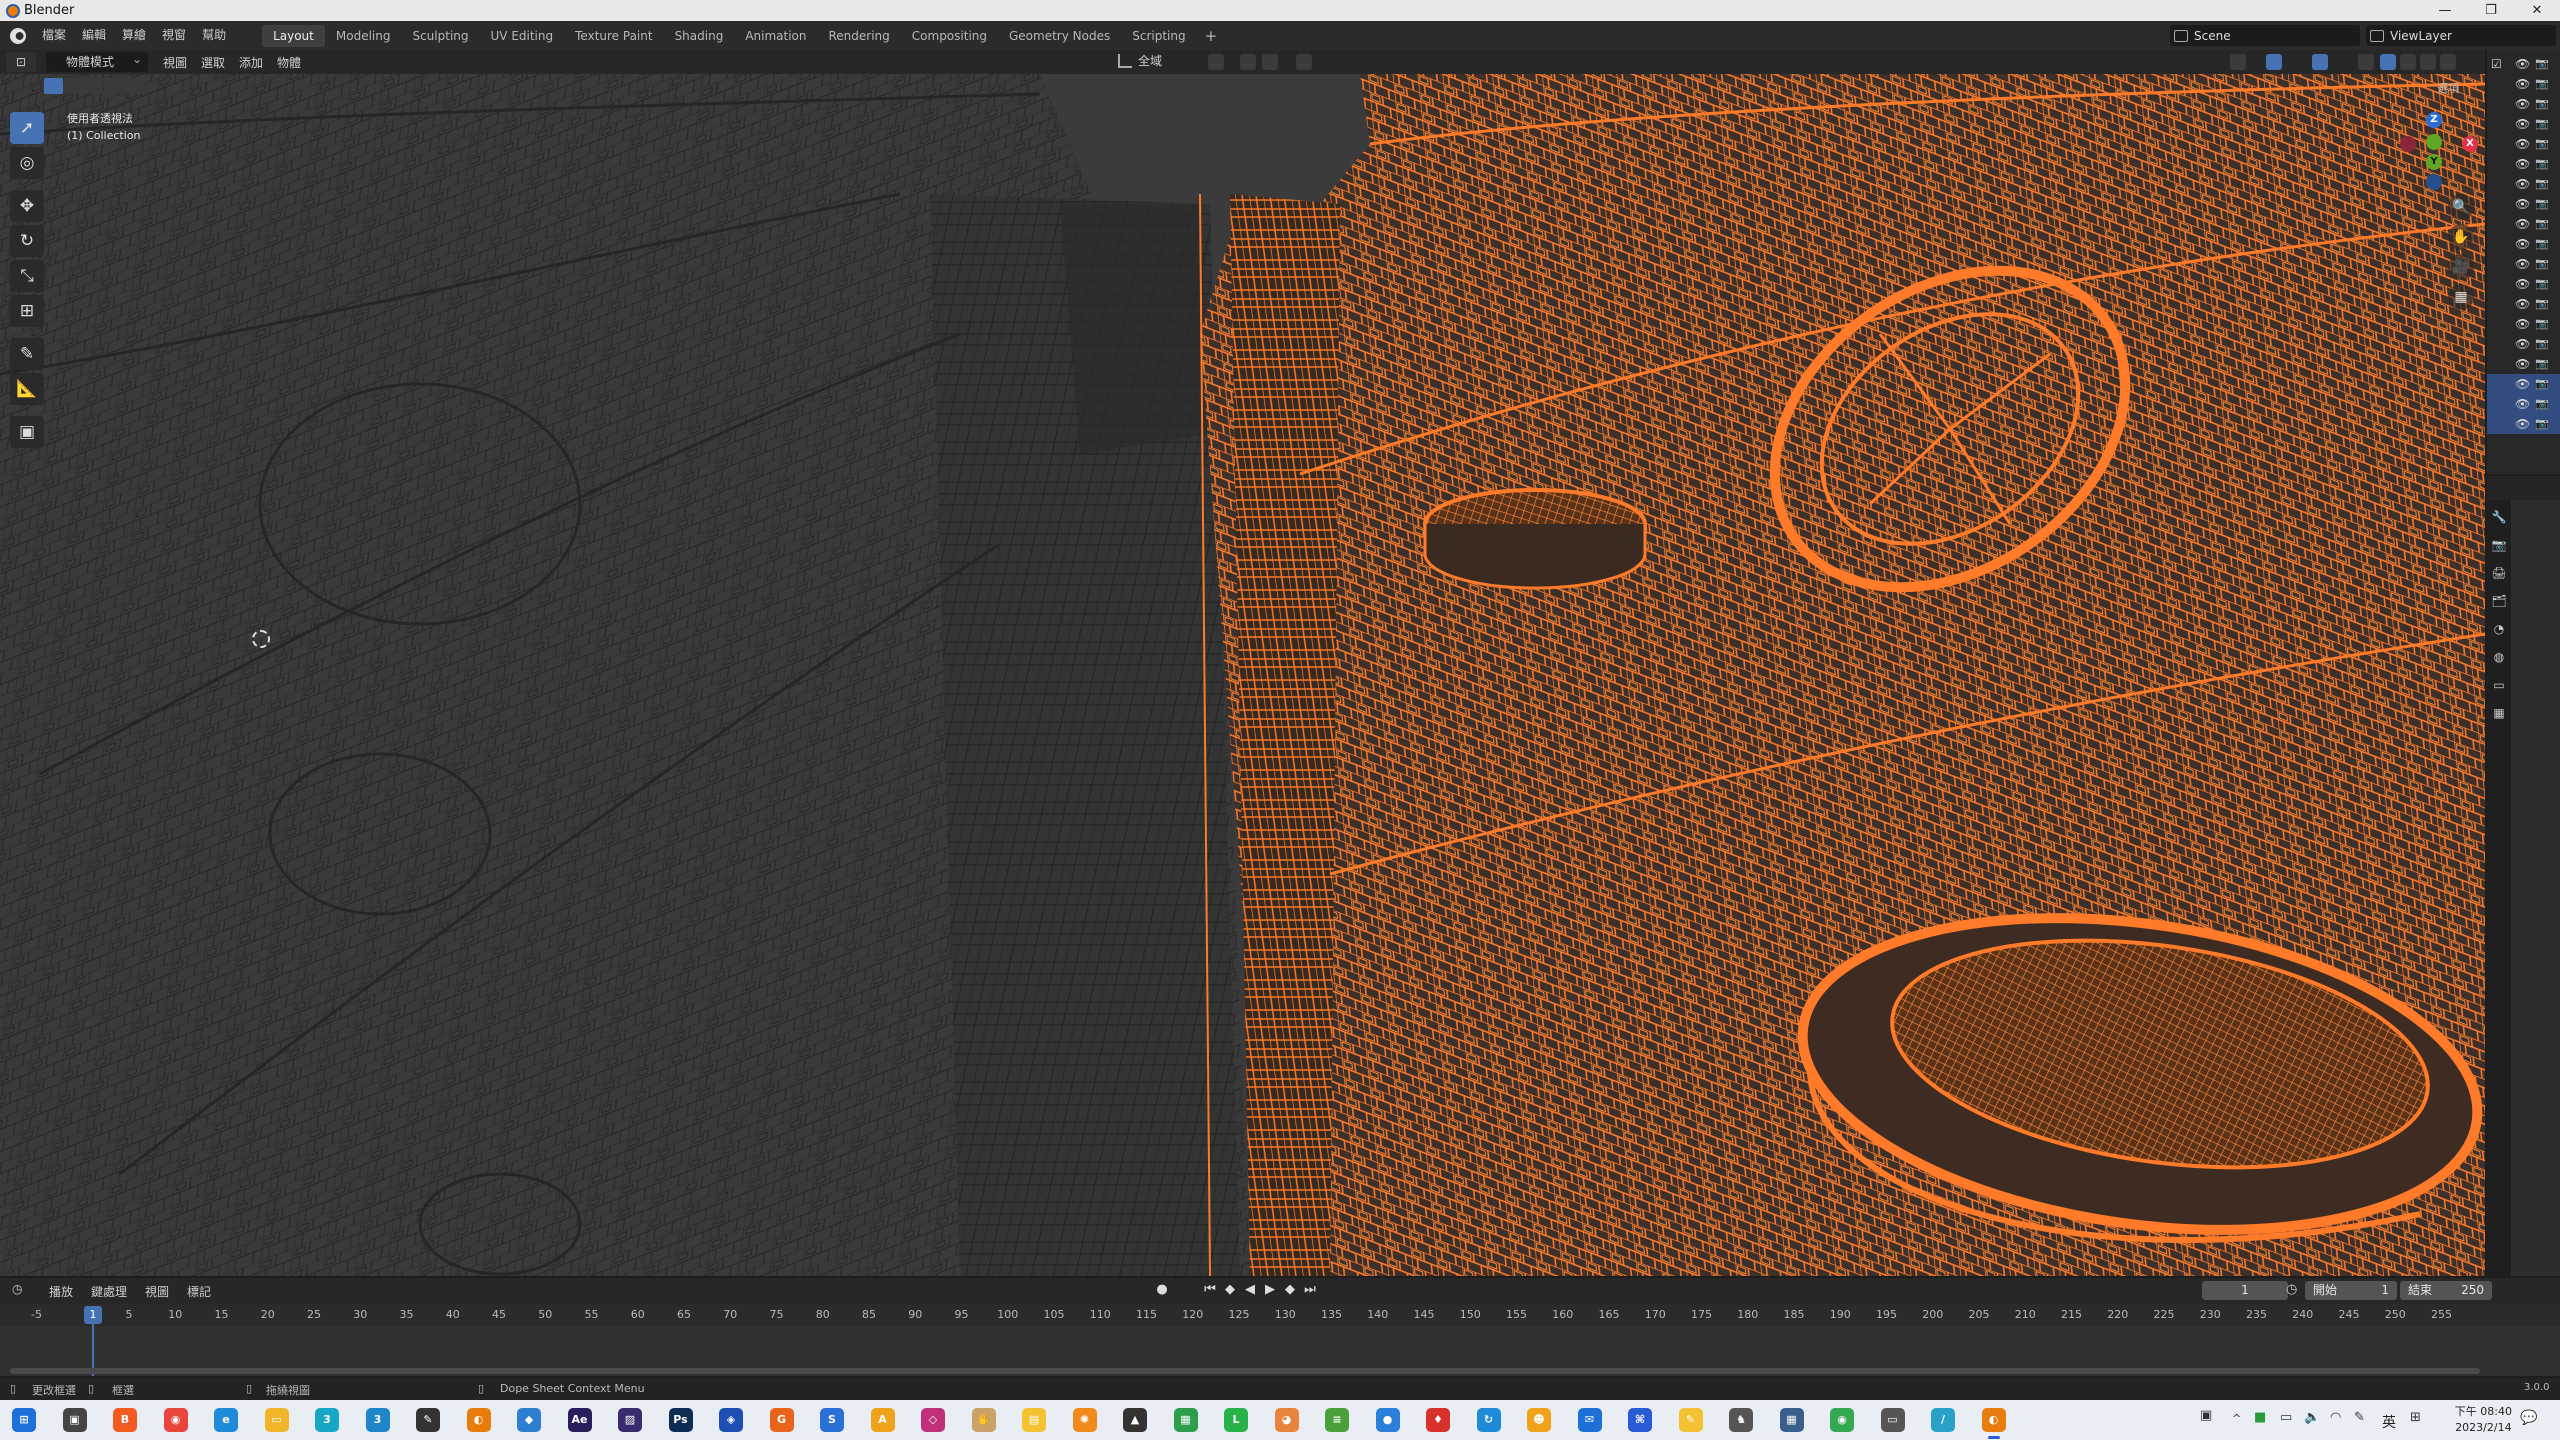  What do you see at coordinates (1034, 1420) in the screenshot?
I see `app-note-icon: ▤` at bounding box center [1034, 1420].